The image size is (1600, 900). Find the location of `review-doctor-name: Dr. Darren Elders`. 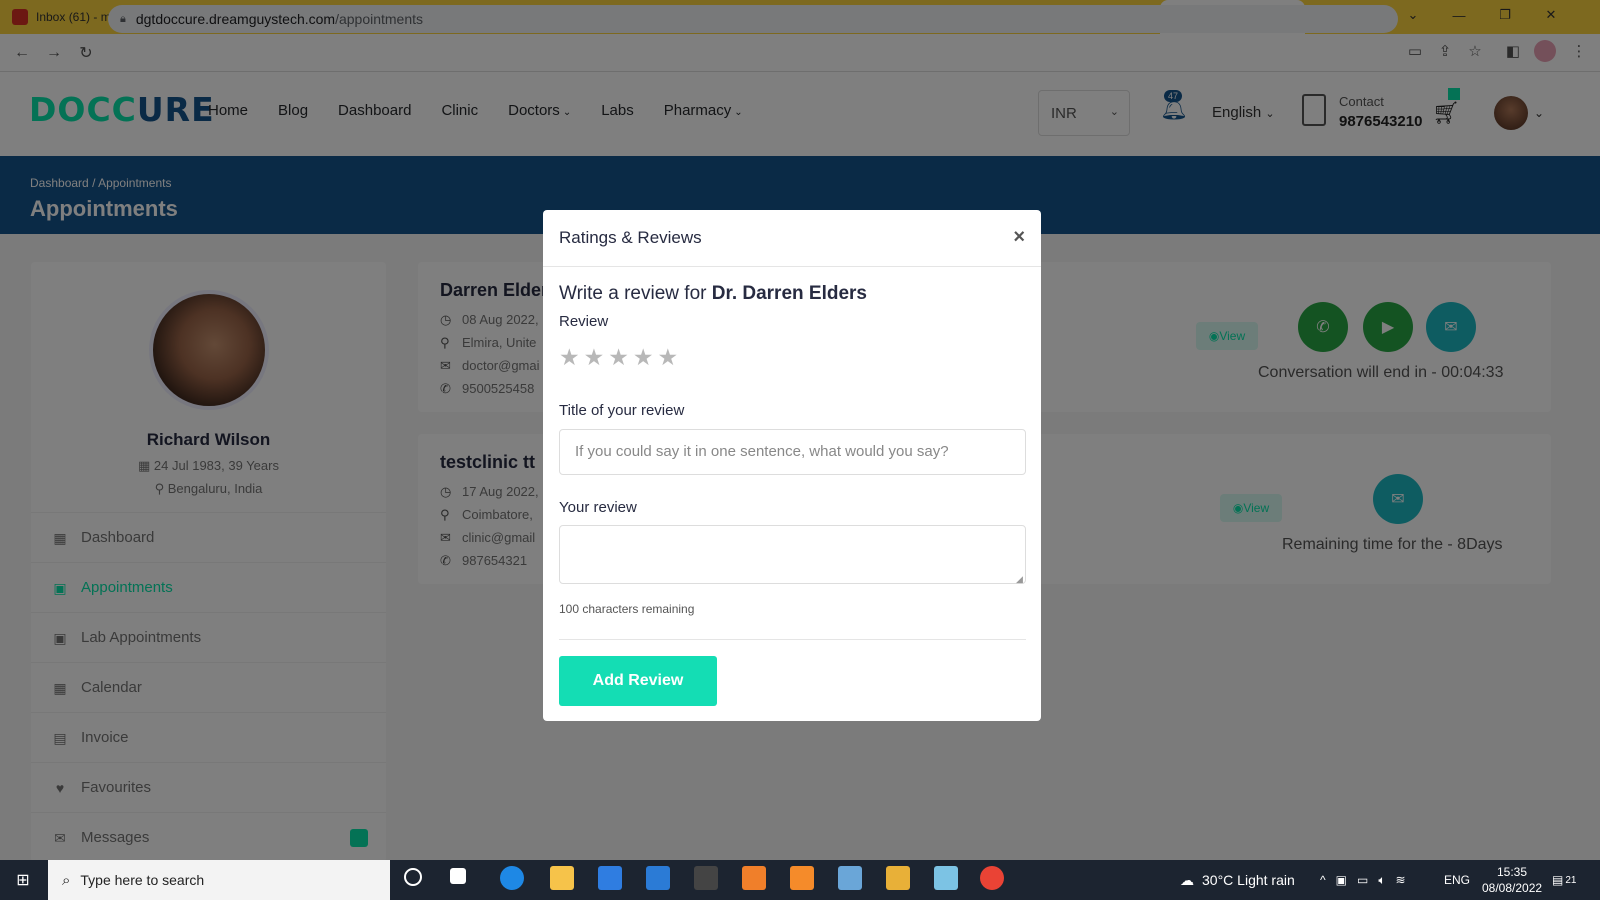

review-doctor-name: Dr. Darren Elders is located at coordinates (789, 293).